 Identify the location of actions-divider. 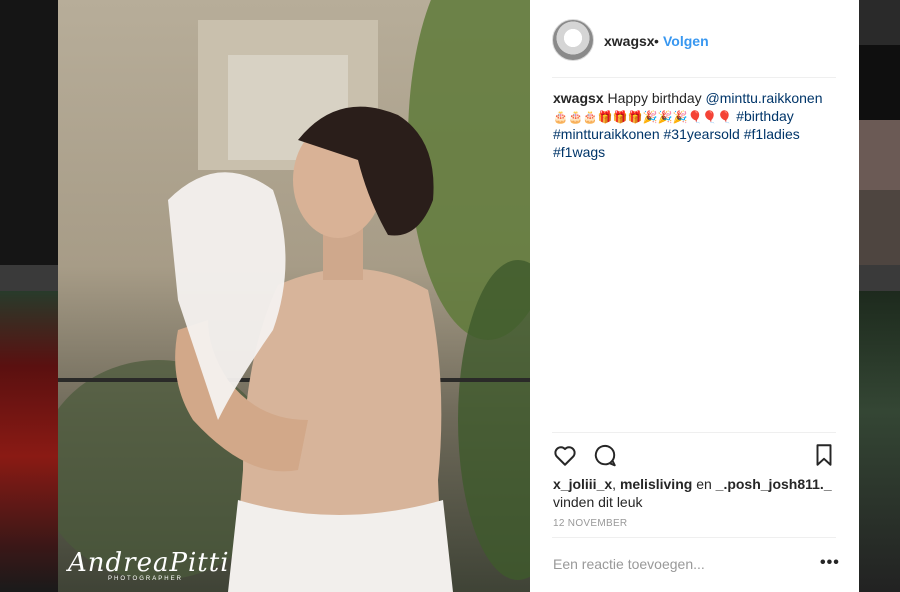
(694, 432).